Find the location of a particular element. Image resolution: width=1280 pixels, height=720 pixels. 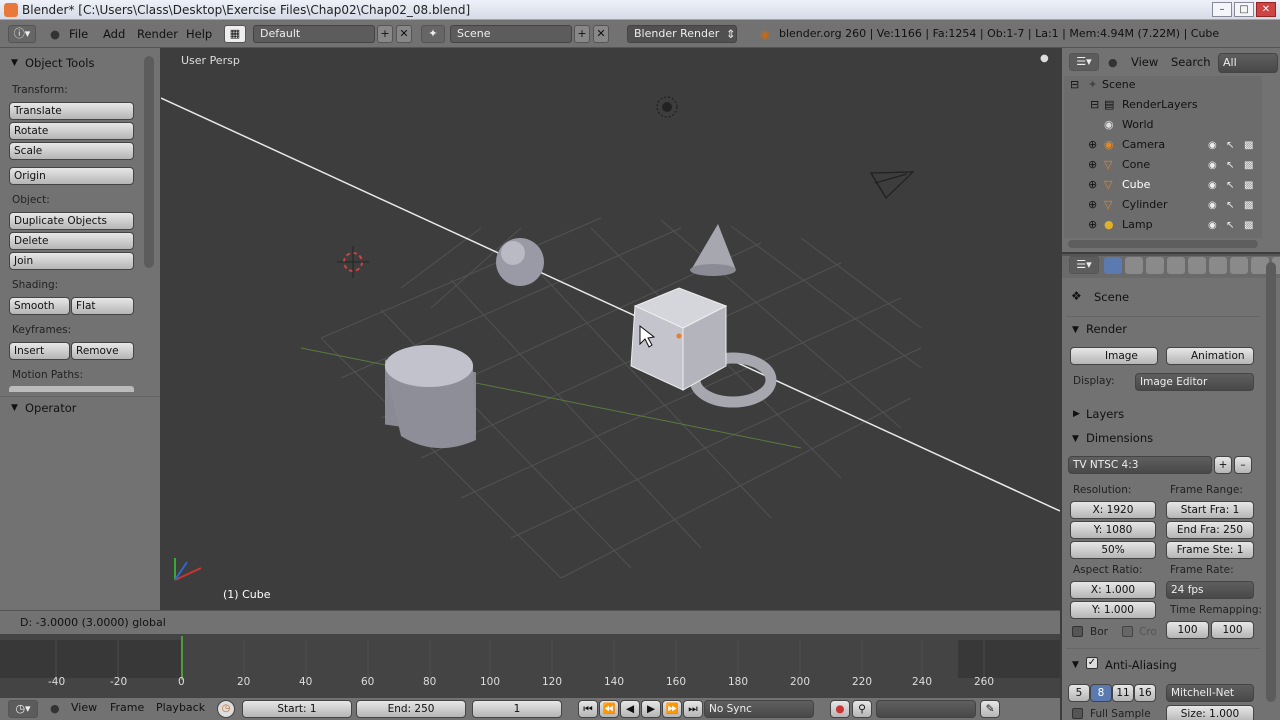

aa-samples-11-button: 11 is located at coordinates (1123, 693).